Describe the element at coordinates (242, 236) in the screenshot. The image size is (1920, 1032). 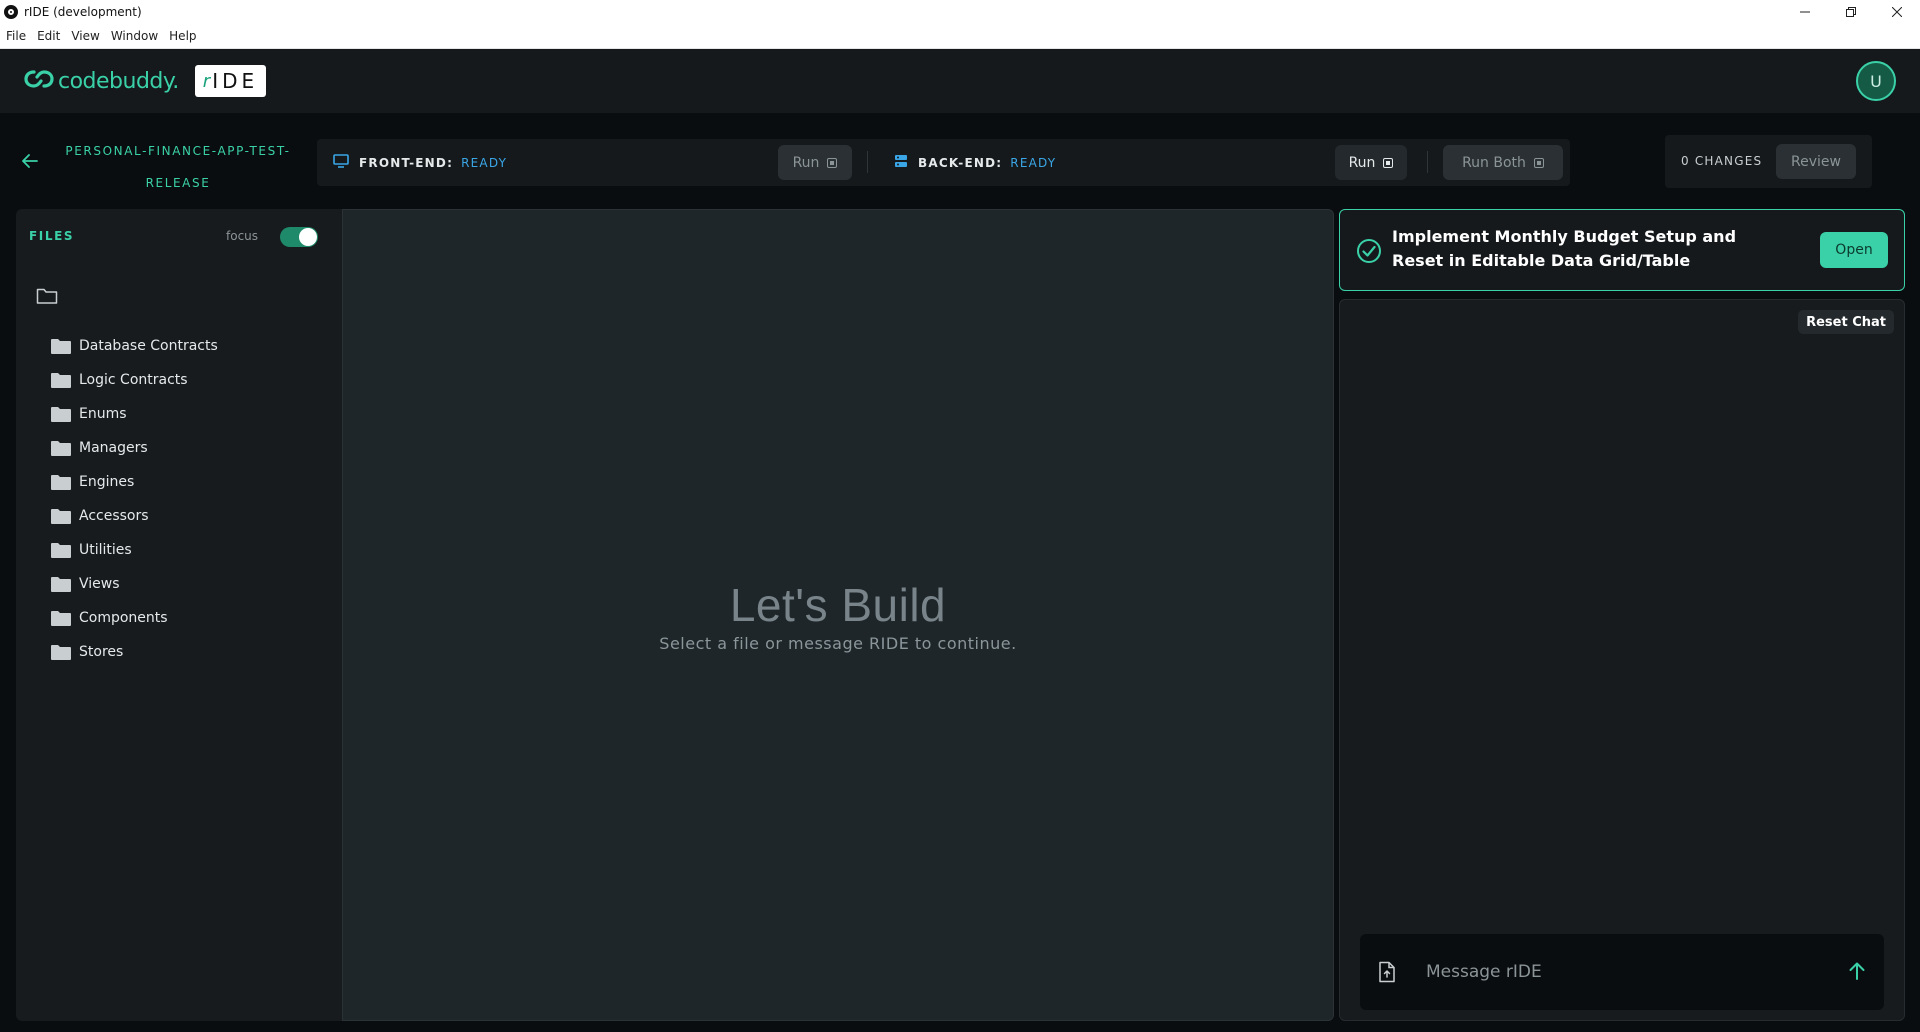
I see `focus-label: focus` at that location.